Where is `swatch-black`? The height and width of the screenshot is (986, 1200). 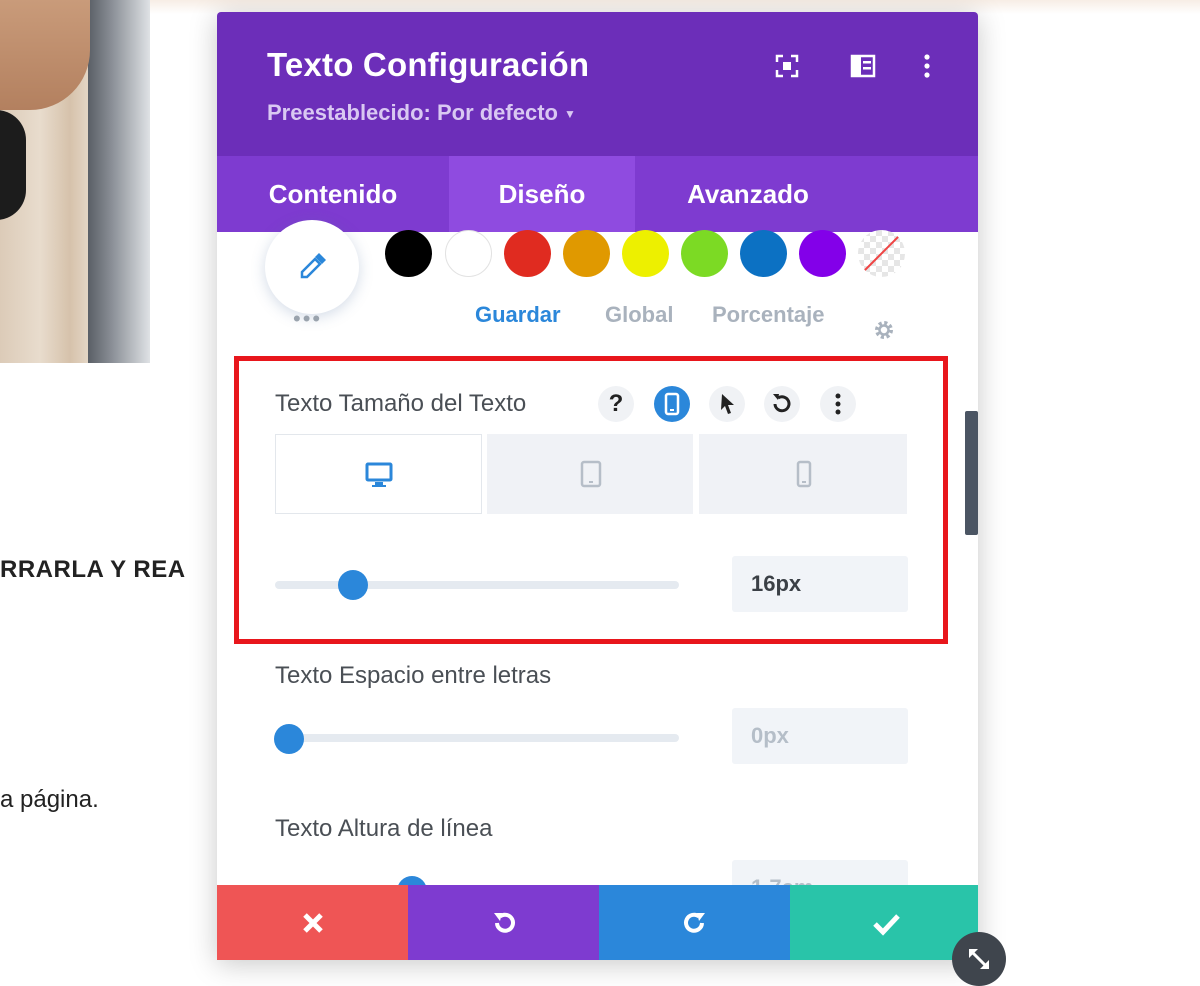 swatch-black is located at coordinates (408, 253).